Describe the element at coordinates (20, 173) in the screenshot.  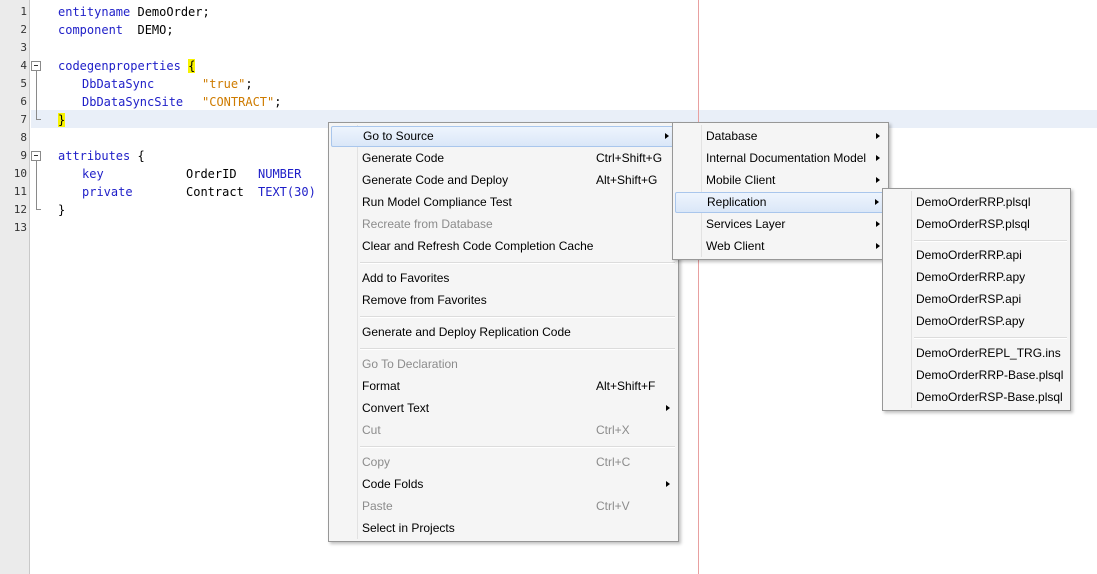
I see `line-number: 10` at that location.